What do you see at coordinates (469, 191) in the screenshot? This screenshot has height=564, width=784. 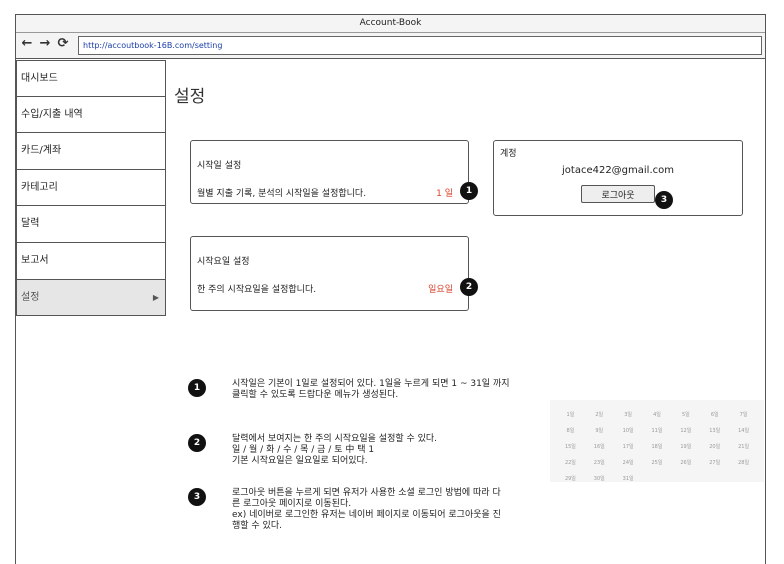 I see `annotation-badge-1: 1` at bounding box center [469, 191].